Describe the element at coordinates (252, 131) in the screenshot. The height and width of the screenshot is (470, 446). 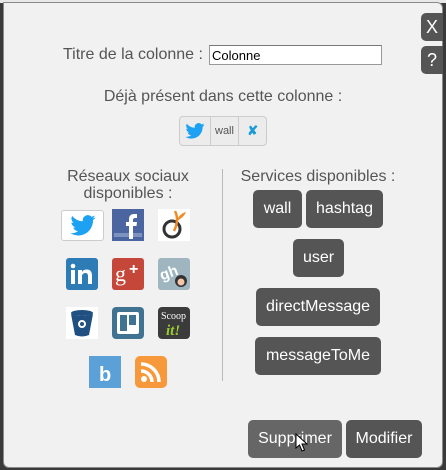
I see `remove-item-button: ✘` at that location.